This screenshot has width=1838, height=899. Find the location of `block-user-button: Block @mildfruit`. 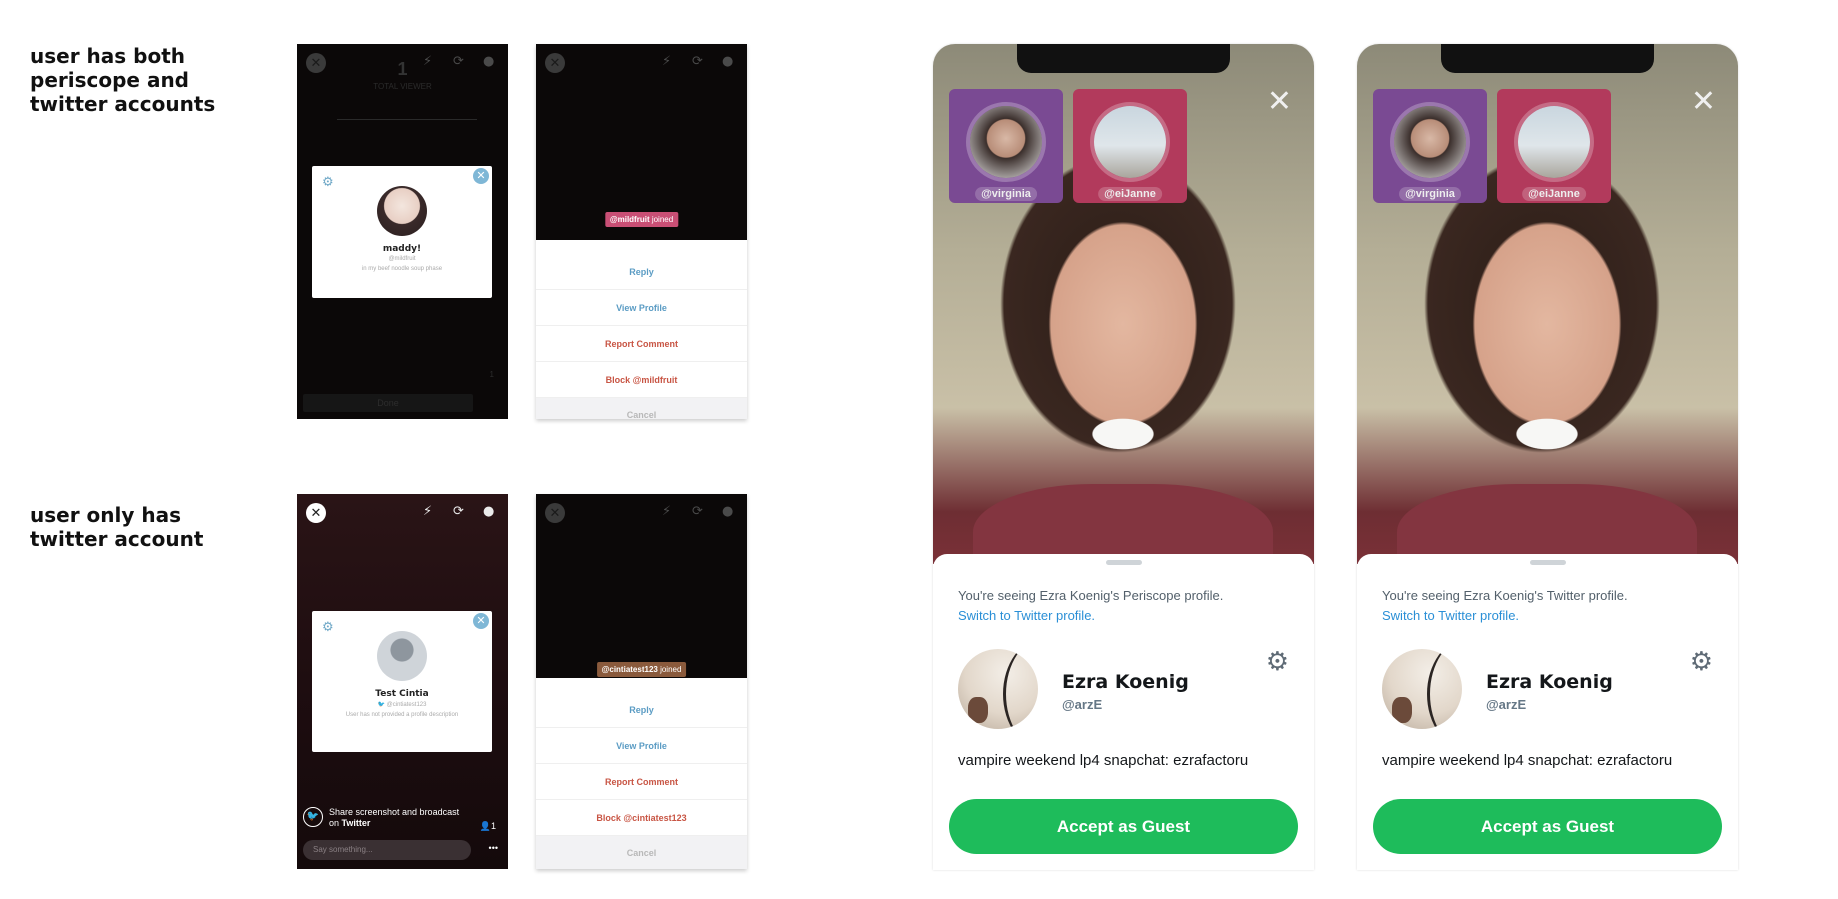

block-user-button: Block @mildfruit is located at coordinates (641, 380).